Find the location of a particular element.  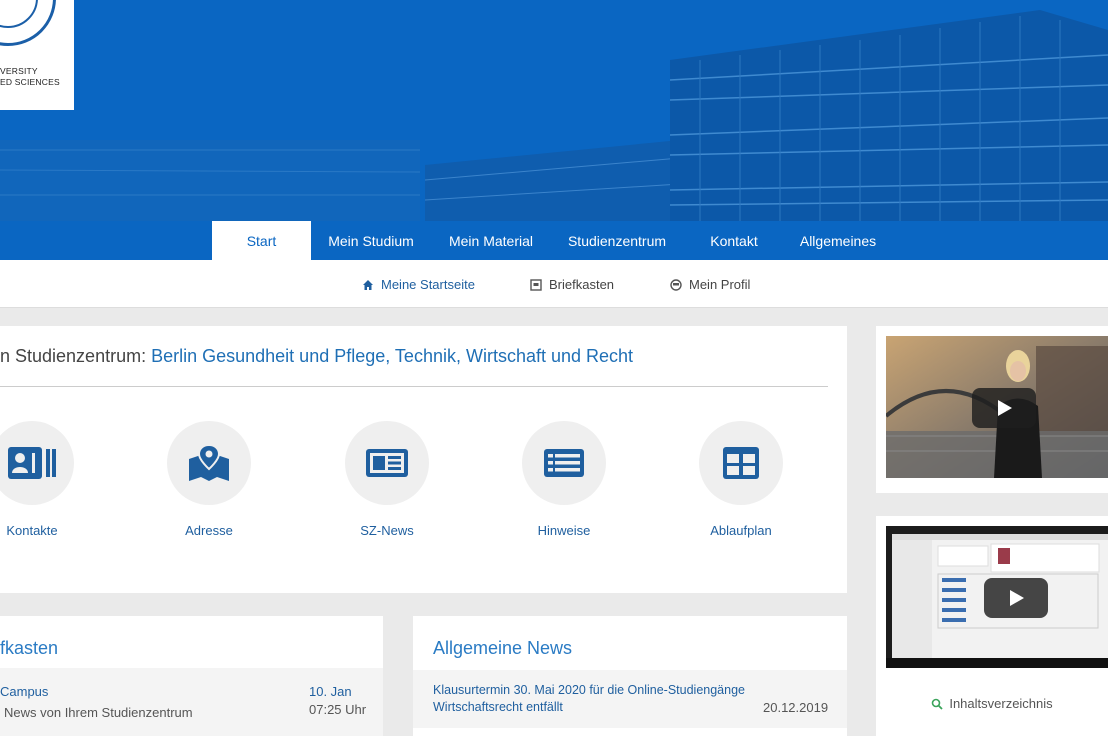

inhaltsverzeichnis-link: Inhaltsverzeichnis is located at coordinates (992, 703).